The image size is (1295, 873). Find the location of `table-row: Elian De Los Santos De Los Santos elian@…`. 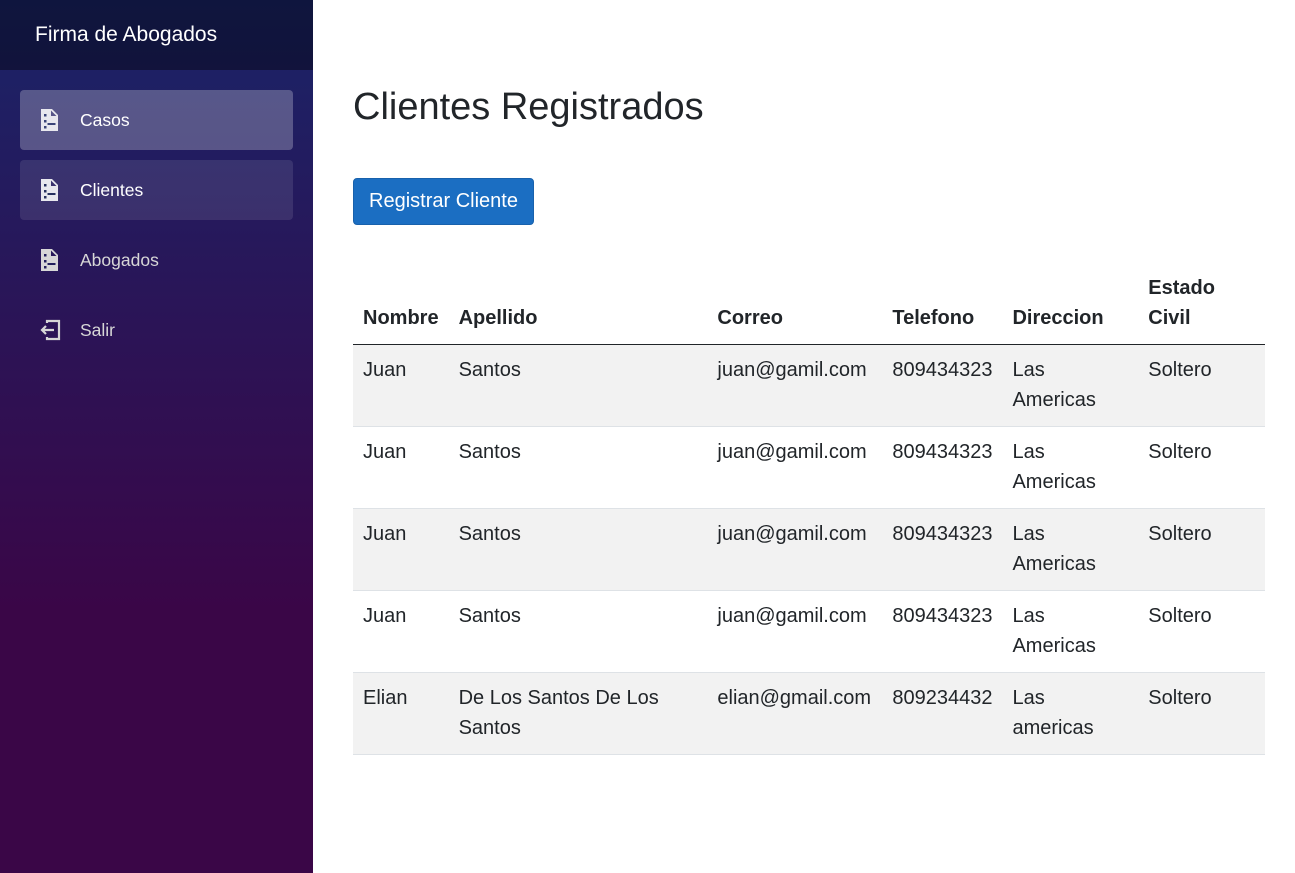

table-row: Elian De Los Santos De Los Santos elian@… is located at coordinates (809, 713).